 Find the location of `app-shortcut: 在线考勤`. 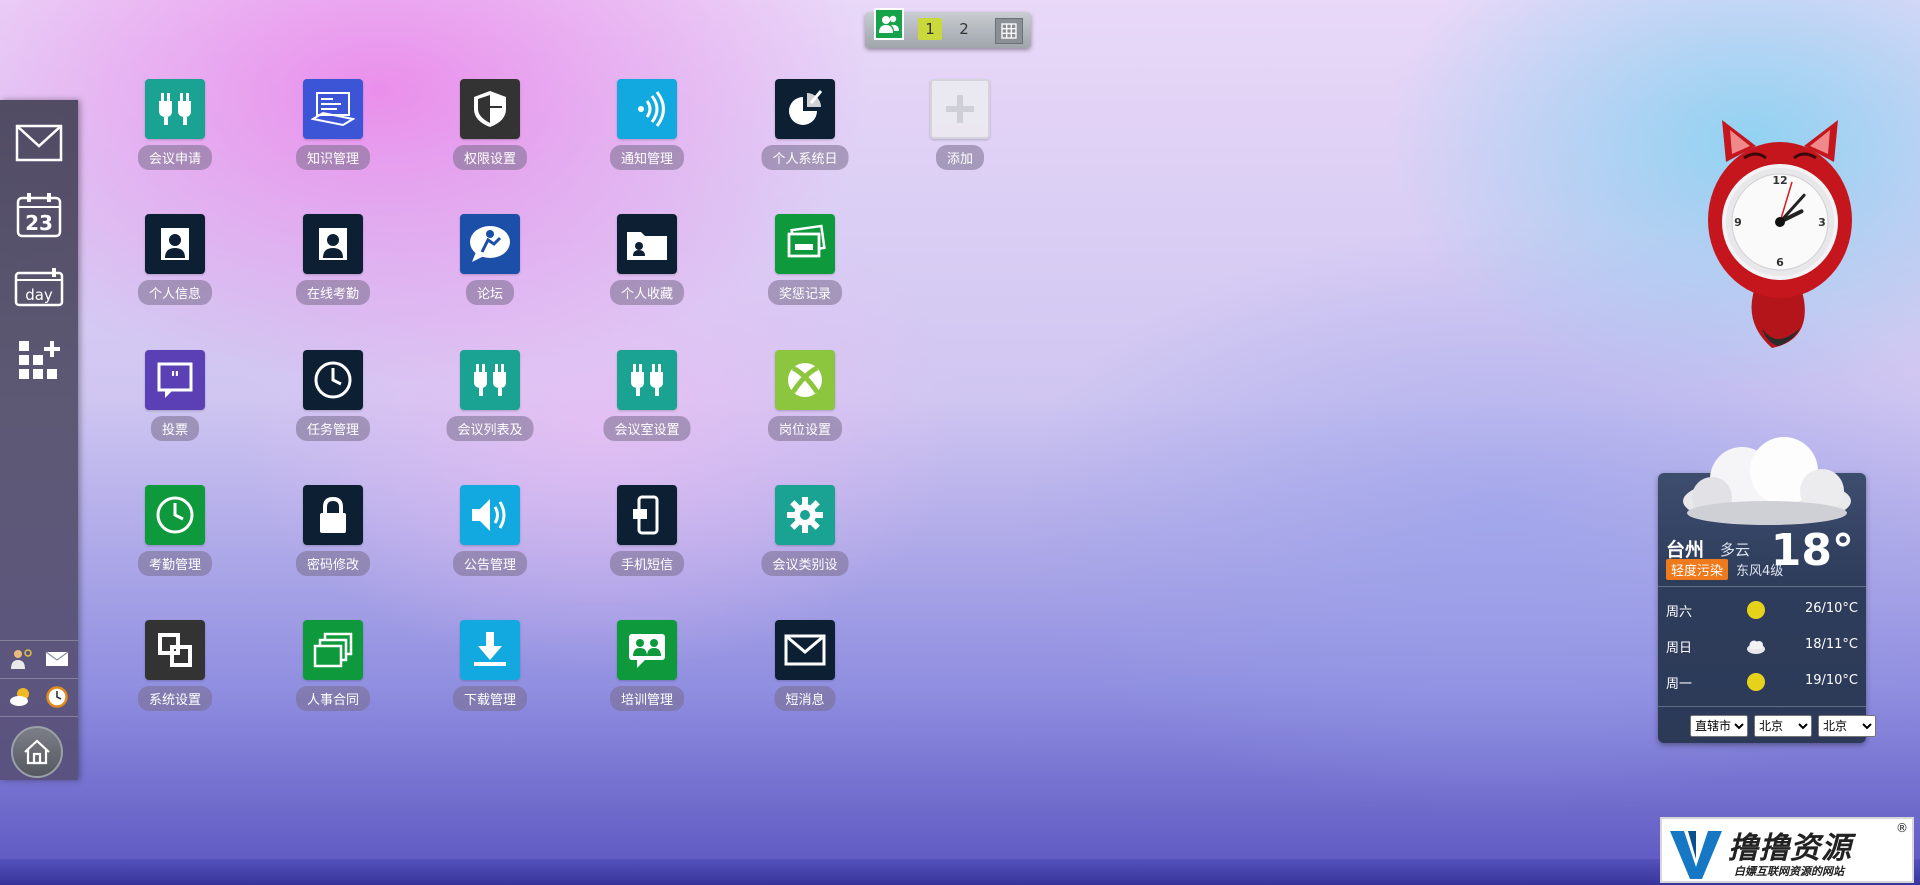

app-shortcut: 在线考勤 is located at coordinates (333, 264).